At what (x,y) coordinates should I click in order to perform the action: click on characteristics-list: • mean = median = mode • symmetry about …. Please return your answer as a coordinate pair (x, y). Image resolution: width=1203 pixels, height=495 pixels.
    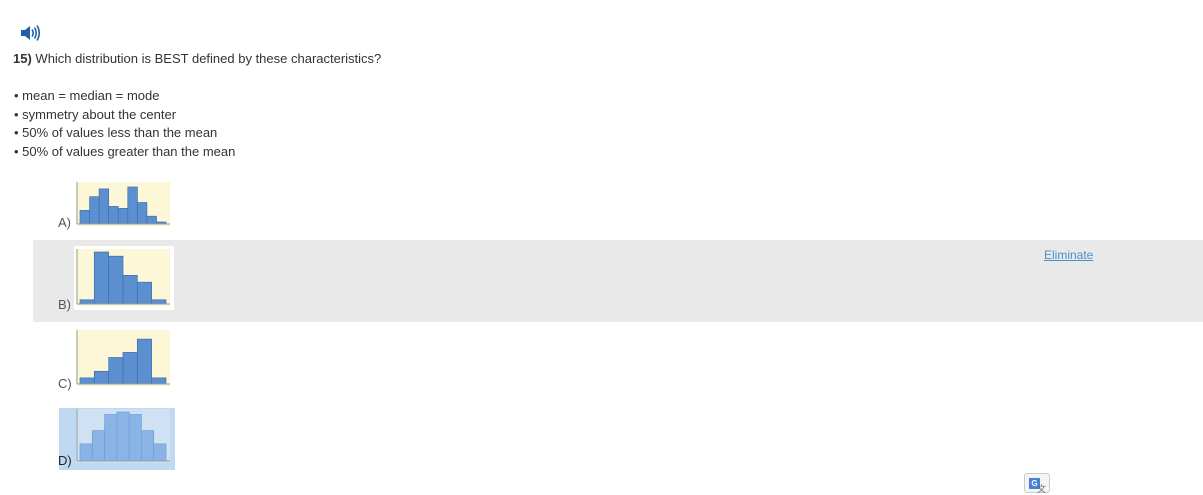
    Looking at the image, I should click on (124, 124).